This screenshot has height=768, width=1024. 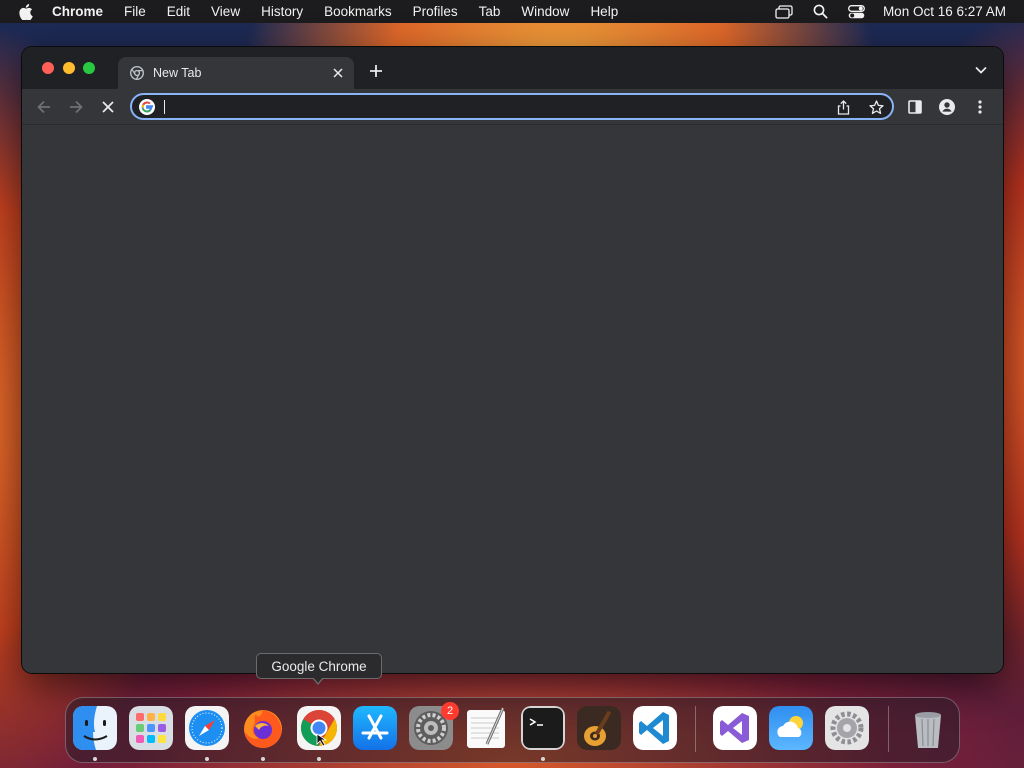 I want to click on browser-toolbar, so click(x=512, y=107).